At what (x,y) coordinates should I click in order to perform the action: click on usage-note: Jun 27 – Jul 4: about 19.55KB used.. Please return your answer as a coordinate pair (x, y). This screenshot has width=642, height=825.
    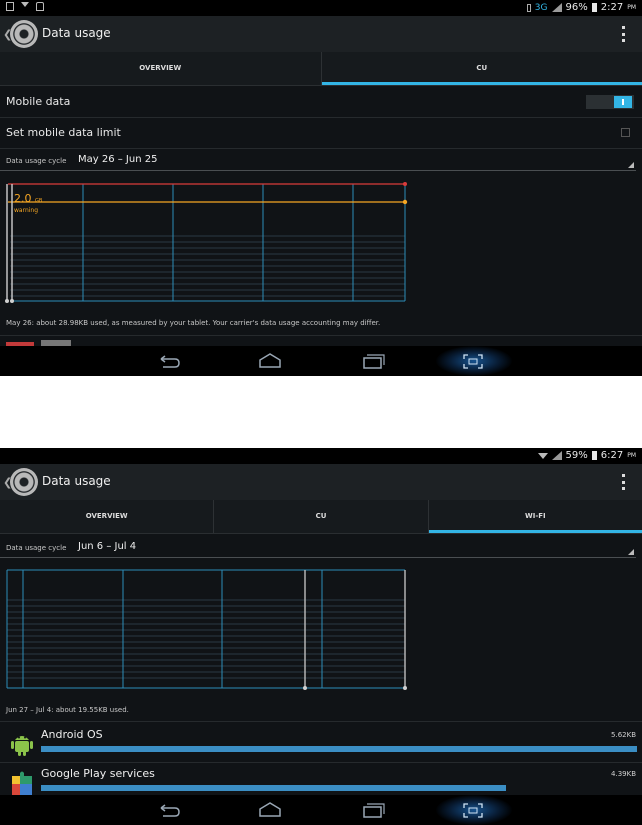
    Looking at the image, I should click on (67, 710).